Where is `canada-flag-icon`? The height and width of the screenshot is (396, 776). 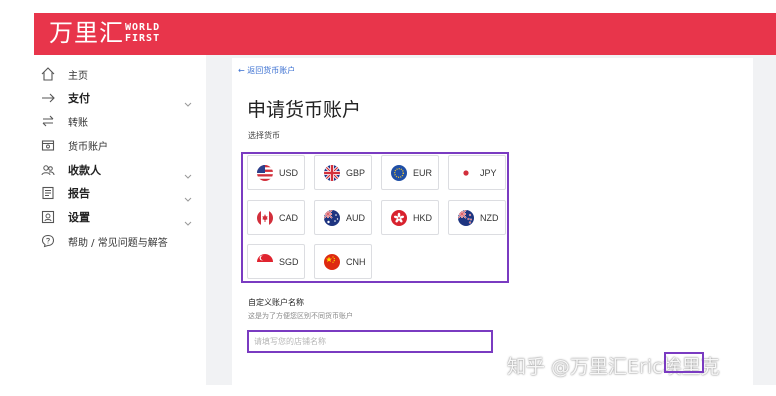
canada-flag-icon is located at coordinates (265, 217).